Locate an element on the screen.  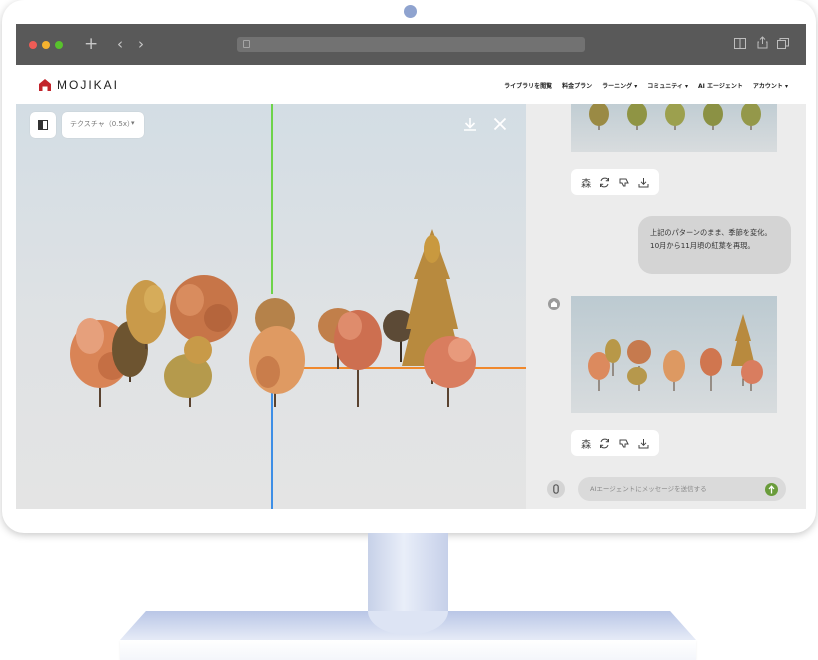
nav-library: ライブラリを閲覧 is located at coordinates (528, 85).